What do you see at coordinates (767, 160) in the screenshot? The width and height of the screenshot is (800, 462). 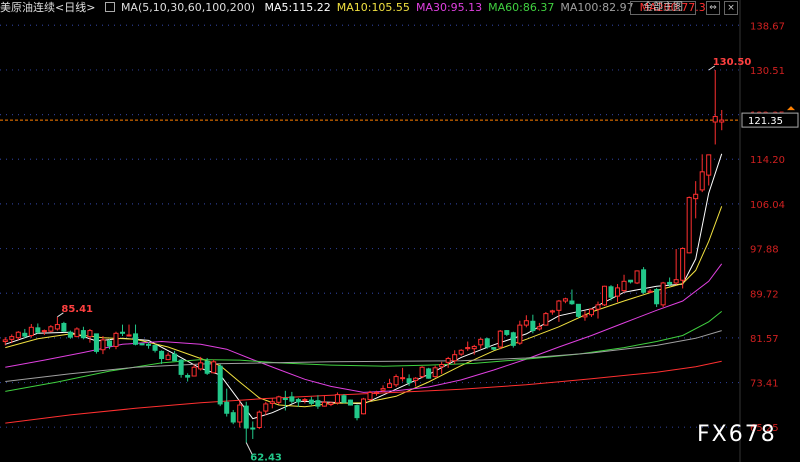 I see `y-tick-label: 114.20` at bounding box center [767, 160].